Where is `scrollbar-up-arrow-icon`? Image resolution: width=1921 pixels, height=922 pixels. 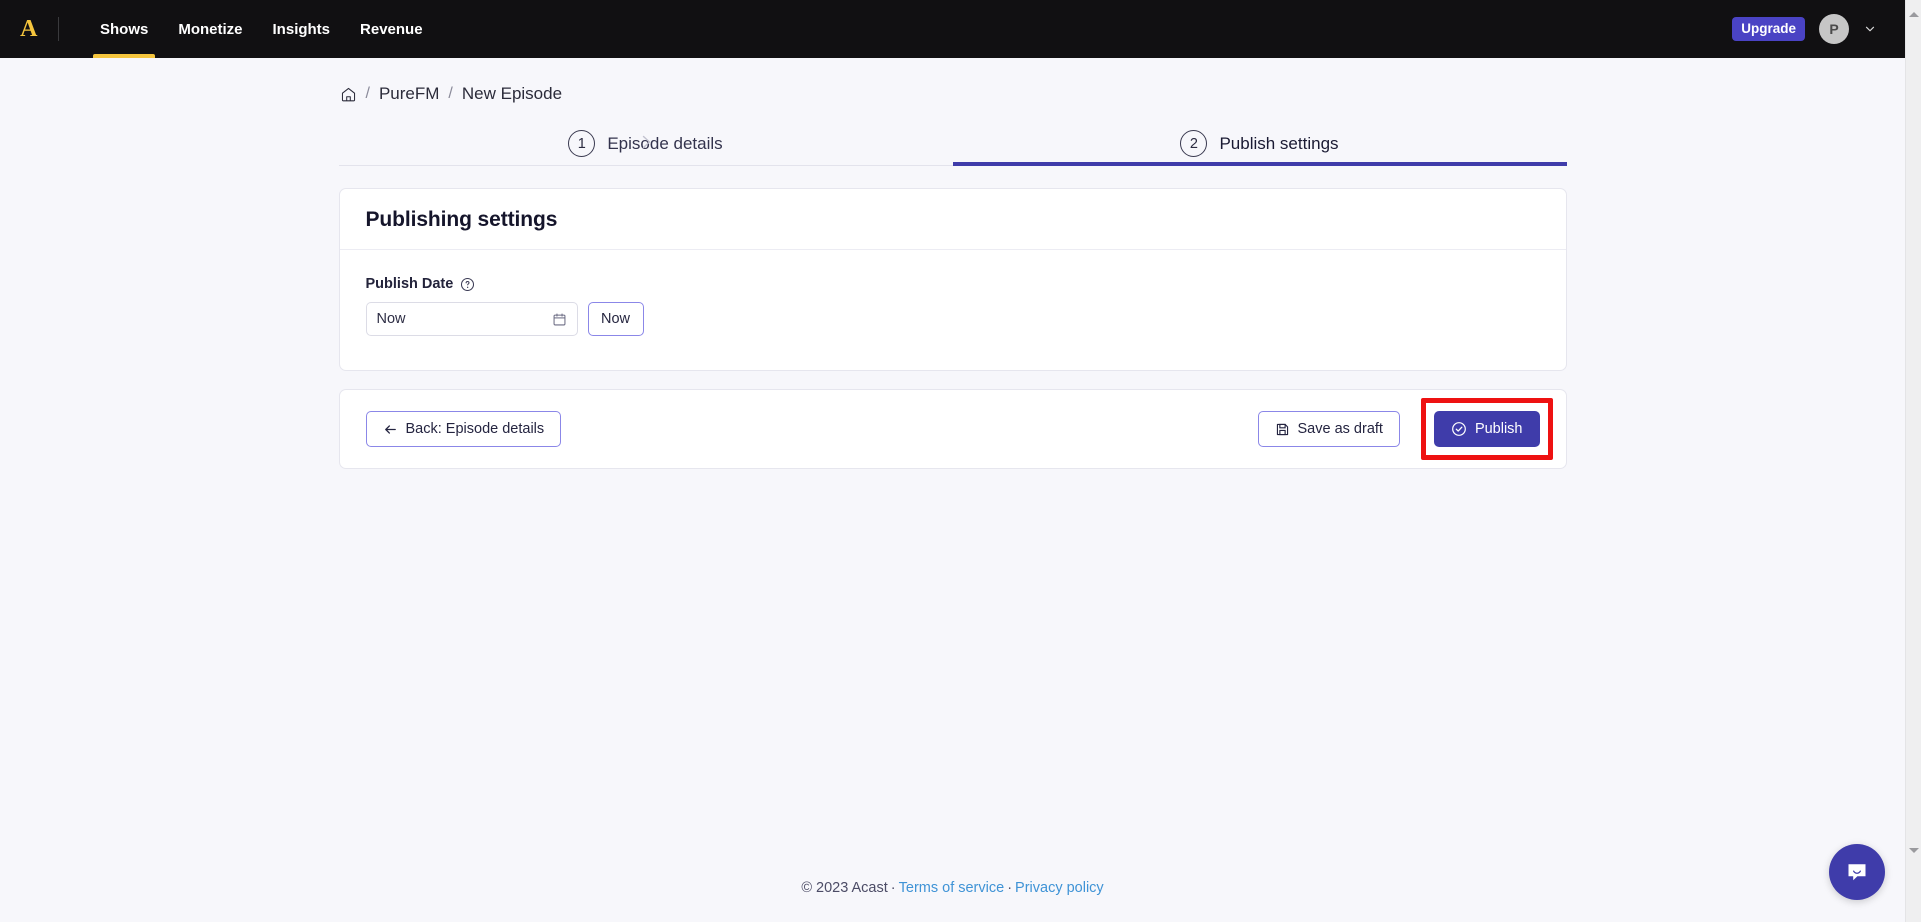 scrollbar-up-arrow-icon is located at coordinates (1913, 14).